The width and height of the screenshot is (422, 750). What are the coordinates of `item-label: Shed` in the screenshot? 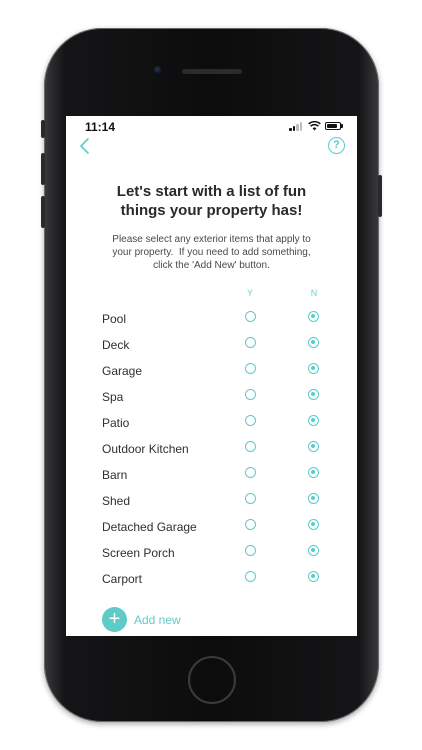 It's located at (116, 501).